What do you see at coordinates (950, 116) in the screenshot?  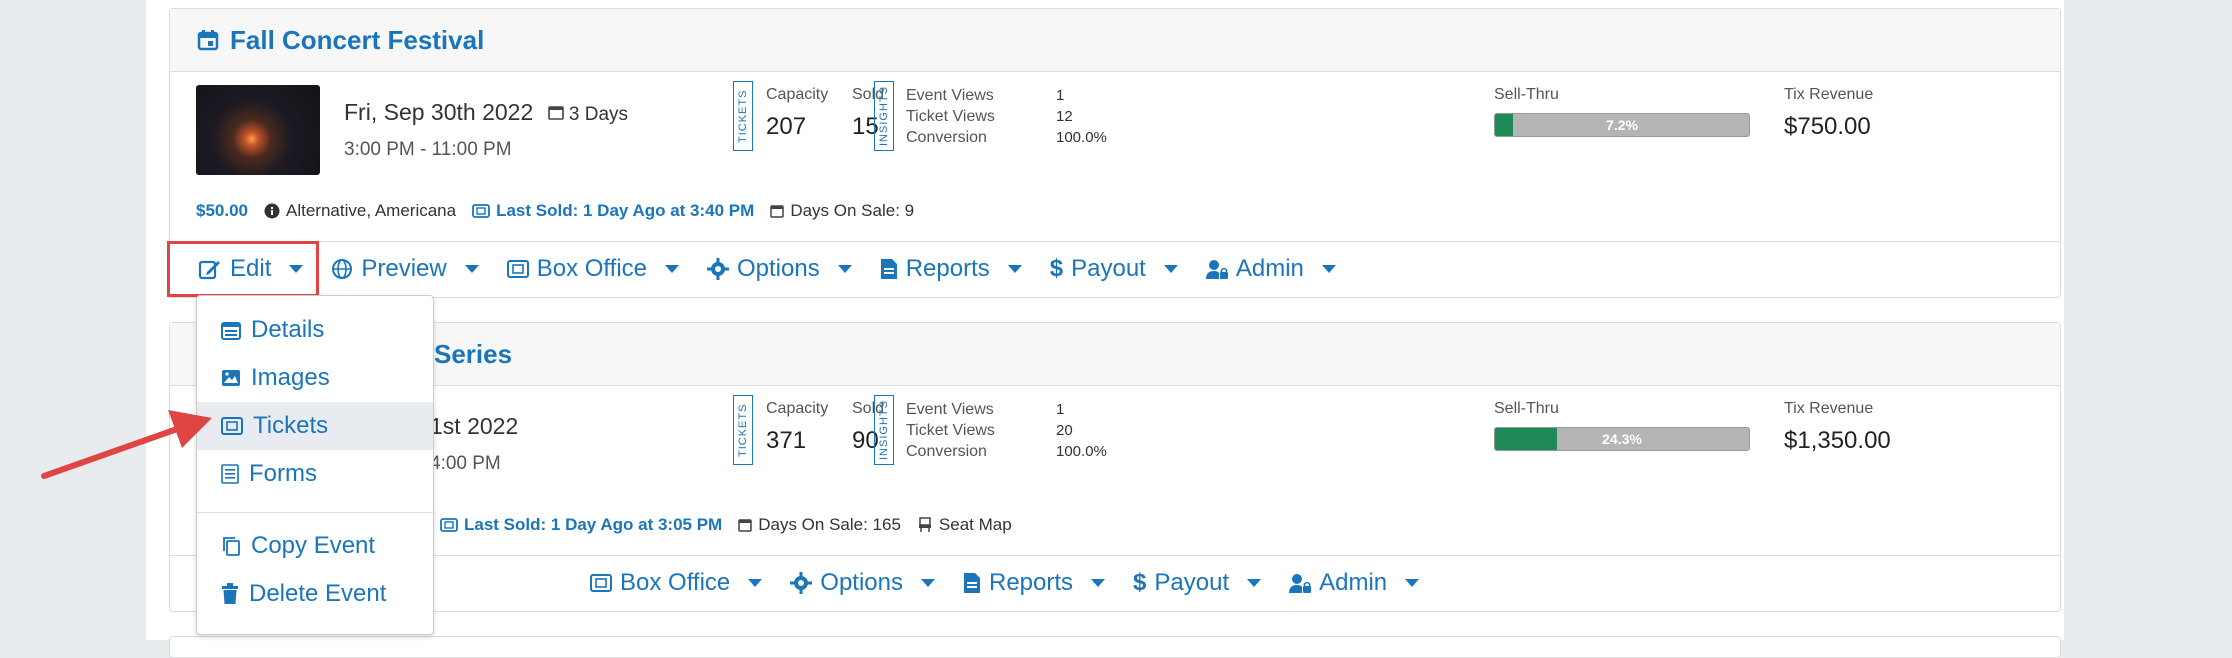 I see `ticket-views-label: Ticket Views` at bounding box center [950, 116].